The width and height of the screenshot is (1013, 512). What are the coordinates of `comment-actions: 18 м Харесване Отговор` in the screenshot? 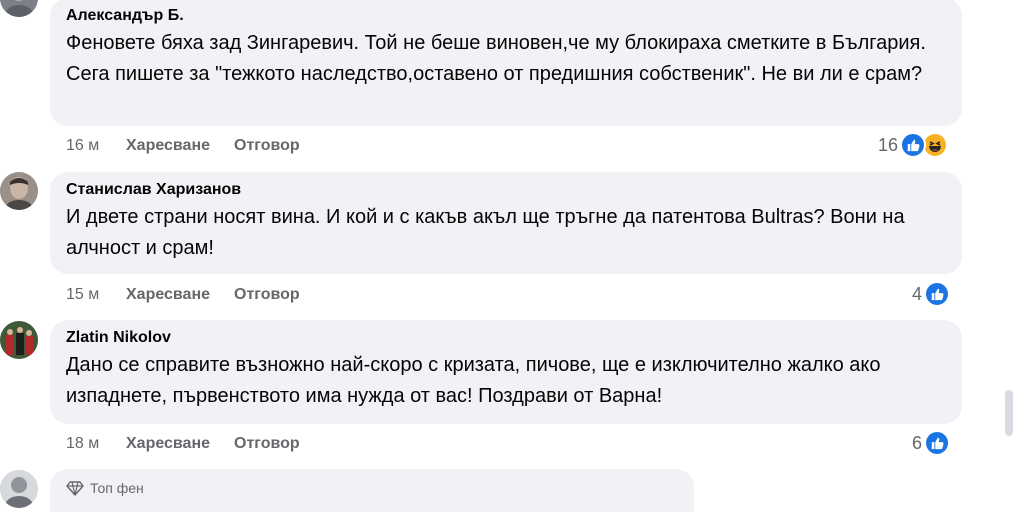 It's located at (183, 444).